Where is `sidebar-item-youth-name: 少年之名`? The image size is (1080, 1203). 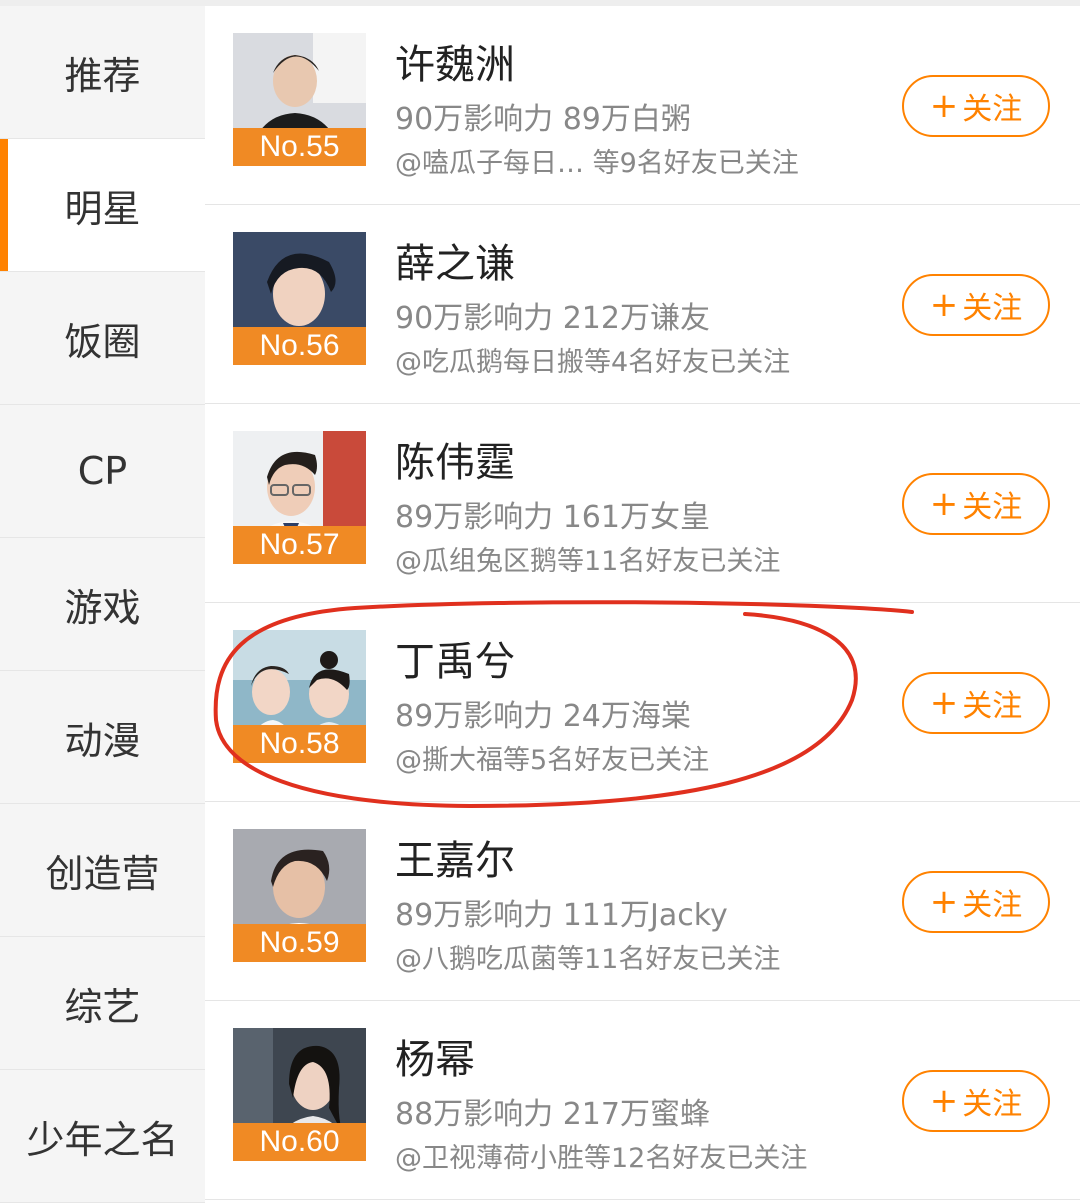 sidebar-item-youth-name: 少年之名 is located at coordinates (102, 1136).